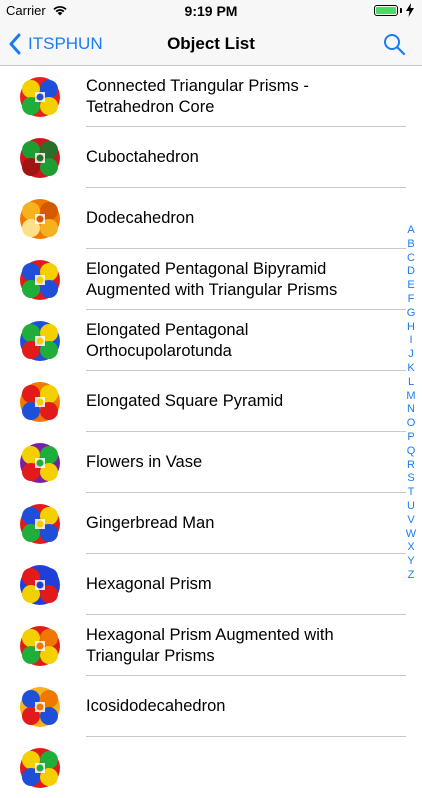 The height and width of the screenshot is (798, 422). What do you see at coordinates (411, 410) in the screenshot?
I see `index-letter: N` at bounding box center [411, 410].